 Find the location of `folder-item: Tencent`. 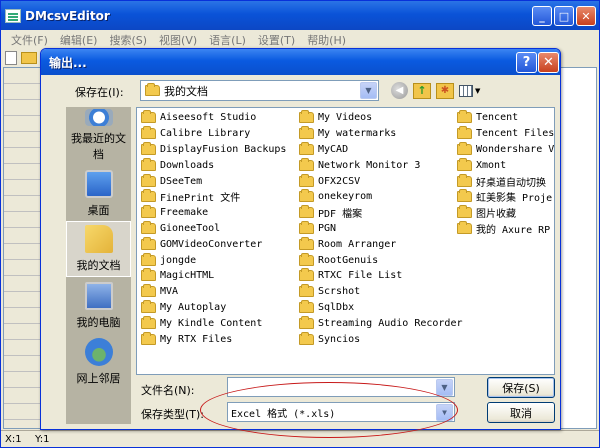

folder-item: Tencent is located at coordinates (505, 118).